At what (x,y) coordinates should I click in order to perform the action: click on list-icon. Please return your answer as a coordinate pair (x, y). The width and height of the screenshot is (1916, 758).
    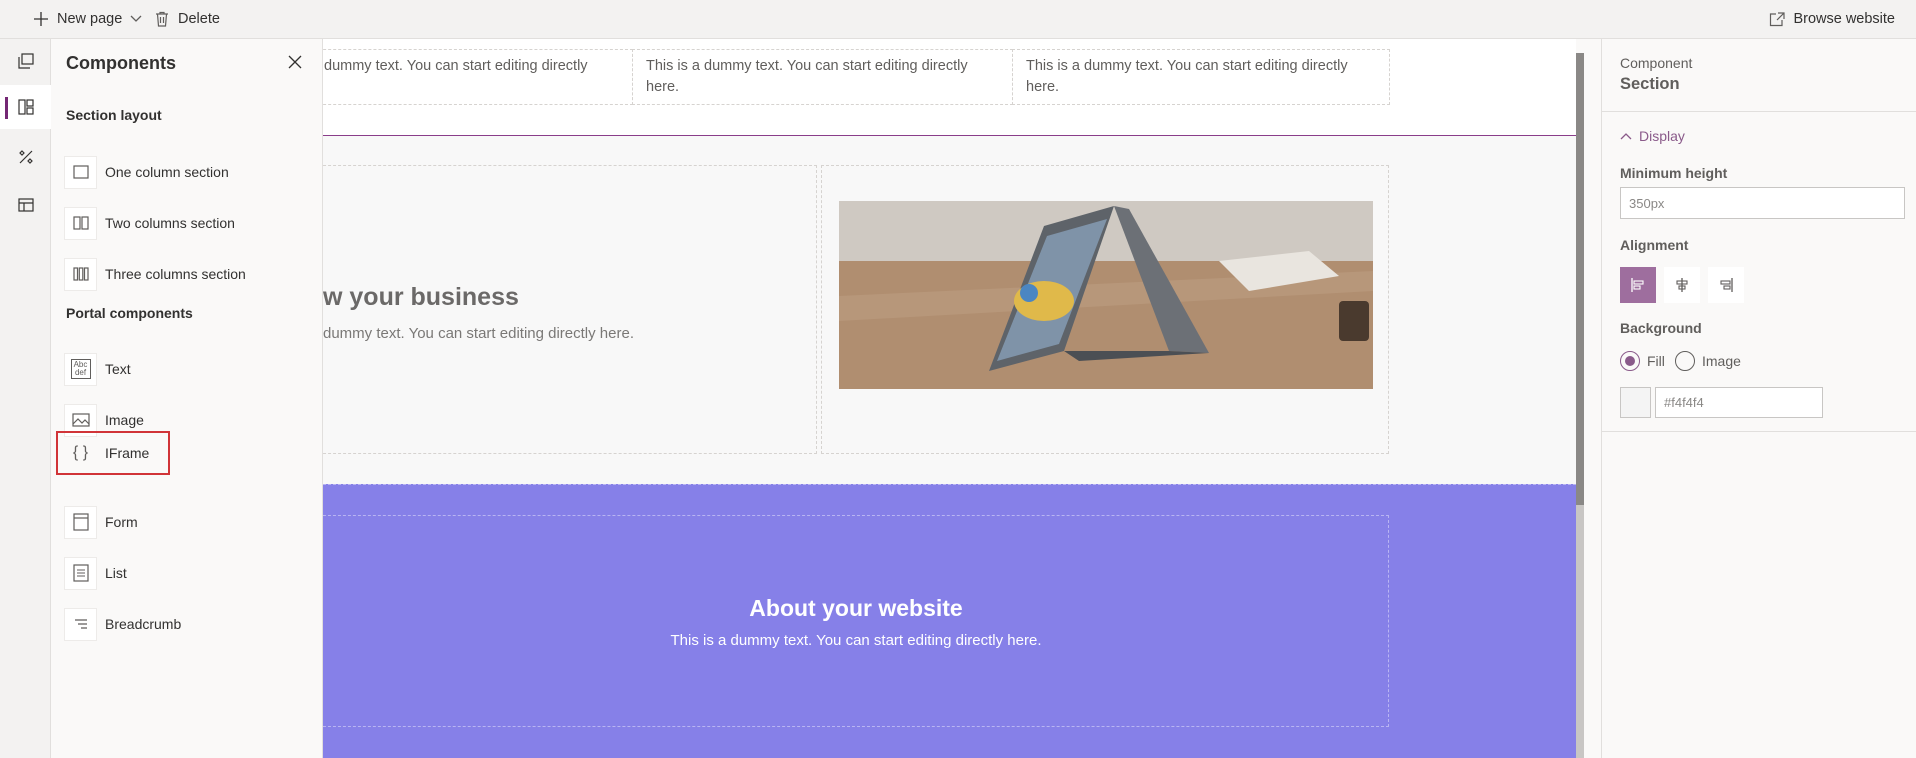
    Looking at the image, I should click on (80, 573).